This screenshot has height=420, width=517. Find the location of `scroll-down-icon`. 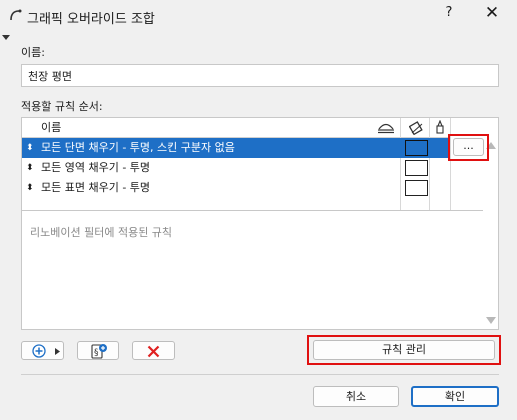

scroll-down-icon is located at coordinates (491, 320).